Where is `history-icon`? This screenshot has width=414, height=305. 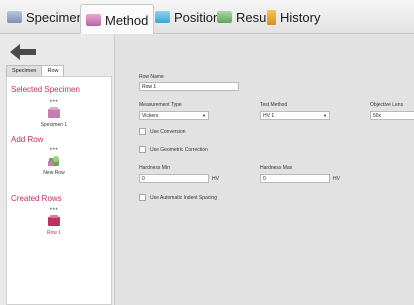 history-icon is located at coordinates (271, 17).